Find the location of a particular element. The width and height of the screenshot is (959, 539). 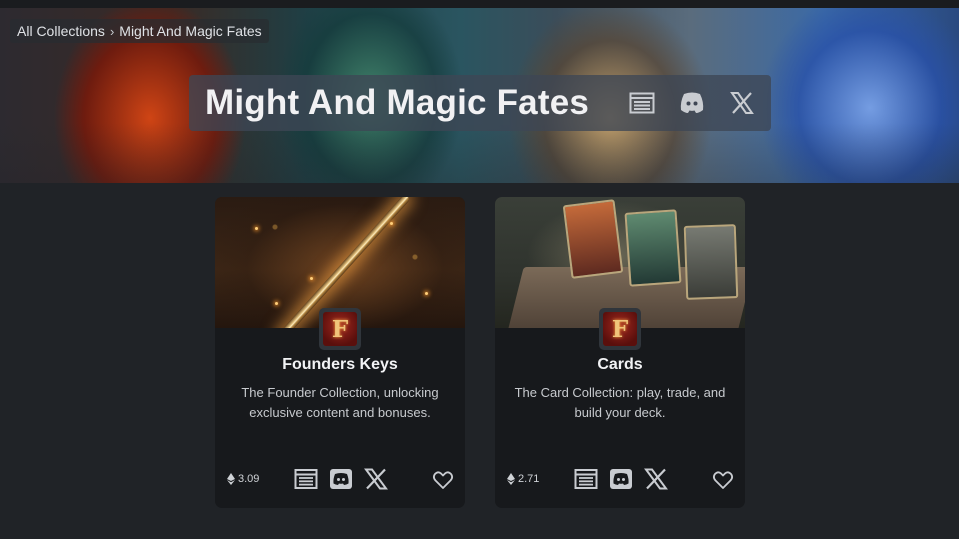

breadcrumb: All Collections › Might And Magic Fates is located at coordinates (139, 31).